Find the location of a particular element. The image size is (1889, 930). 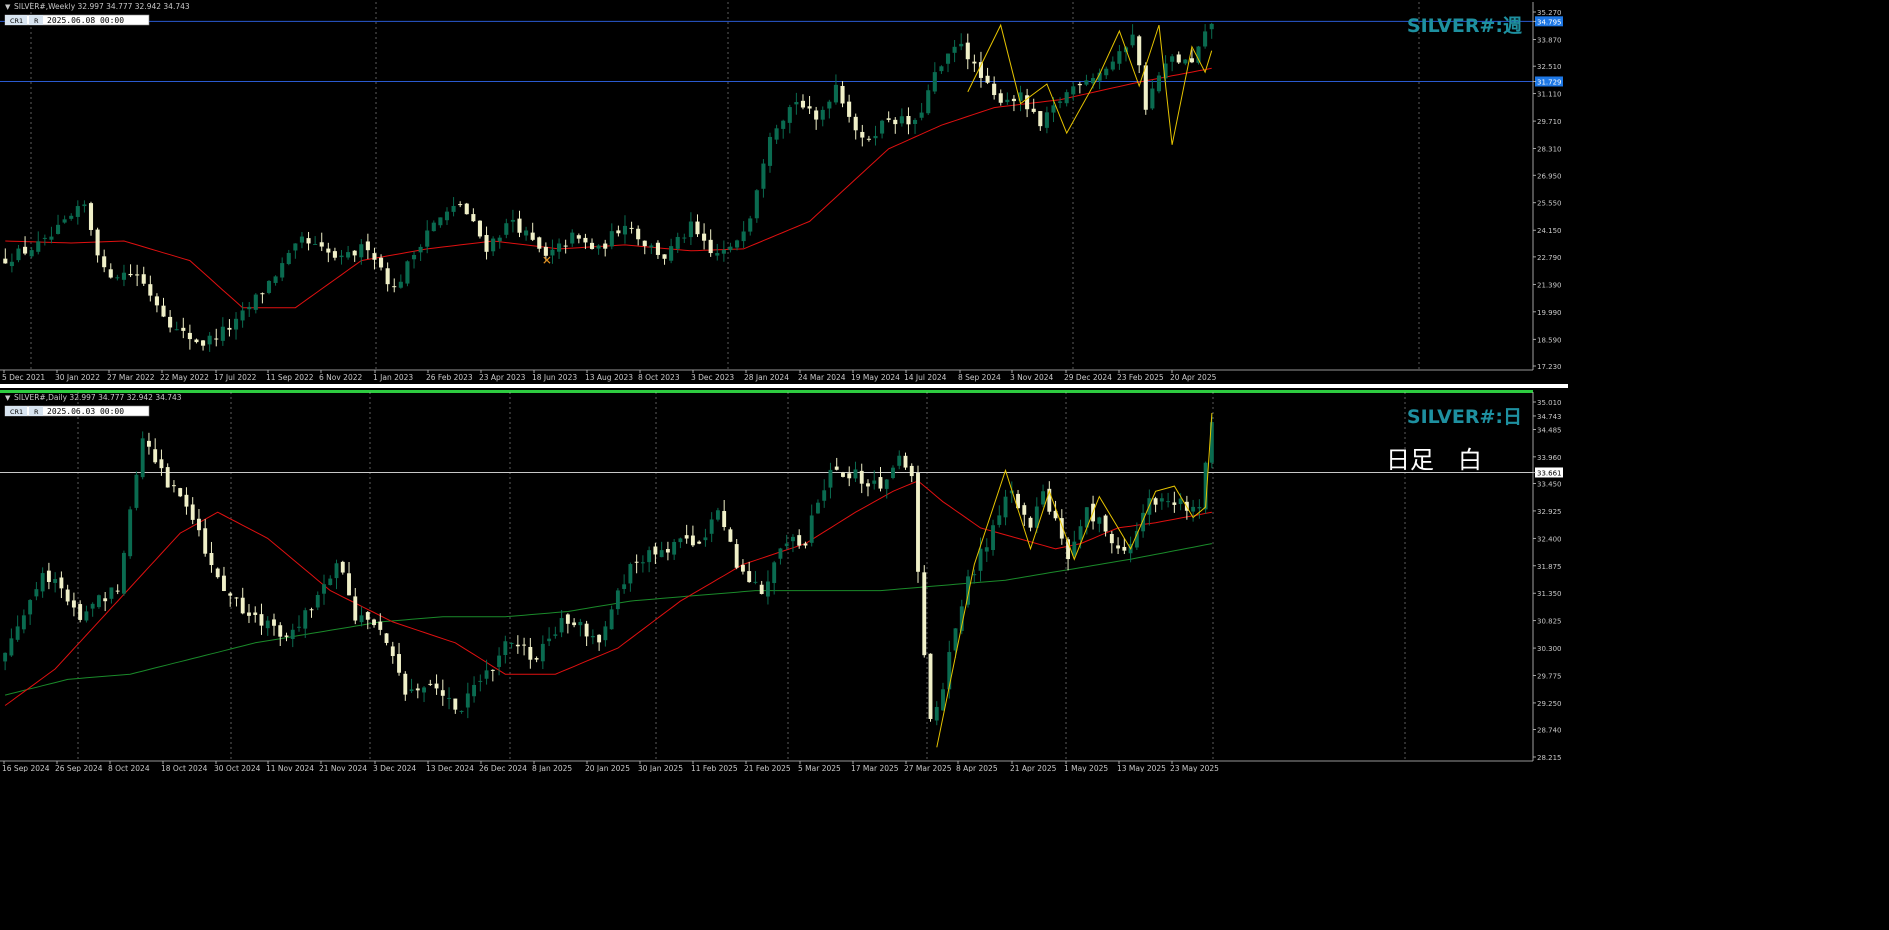

time-tick-label-4: 17 Jul 2022 is located at coordinates (235, 377).